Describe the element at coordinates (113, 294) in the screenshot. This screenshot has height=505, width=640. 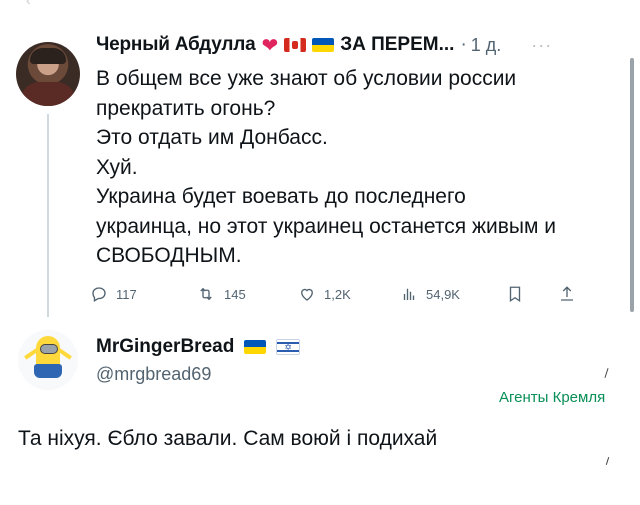
I see `reply-button: 117` at that location.